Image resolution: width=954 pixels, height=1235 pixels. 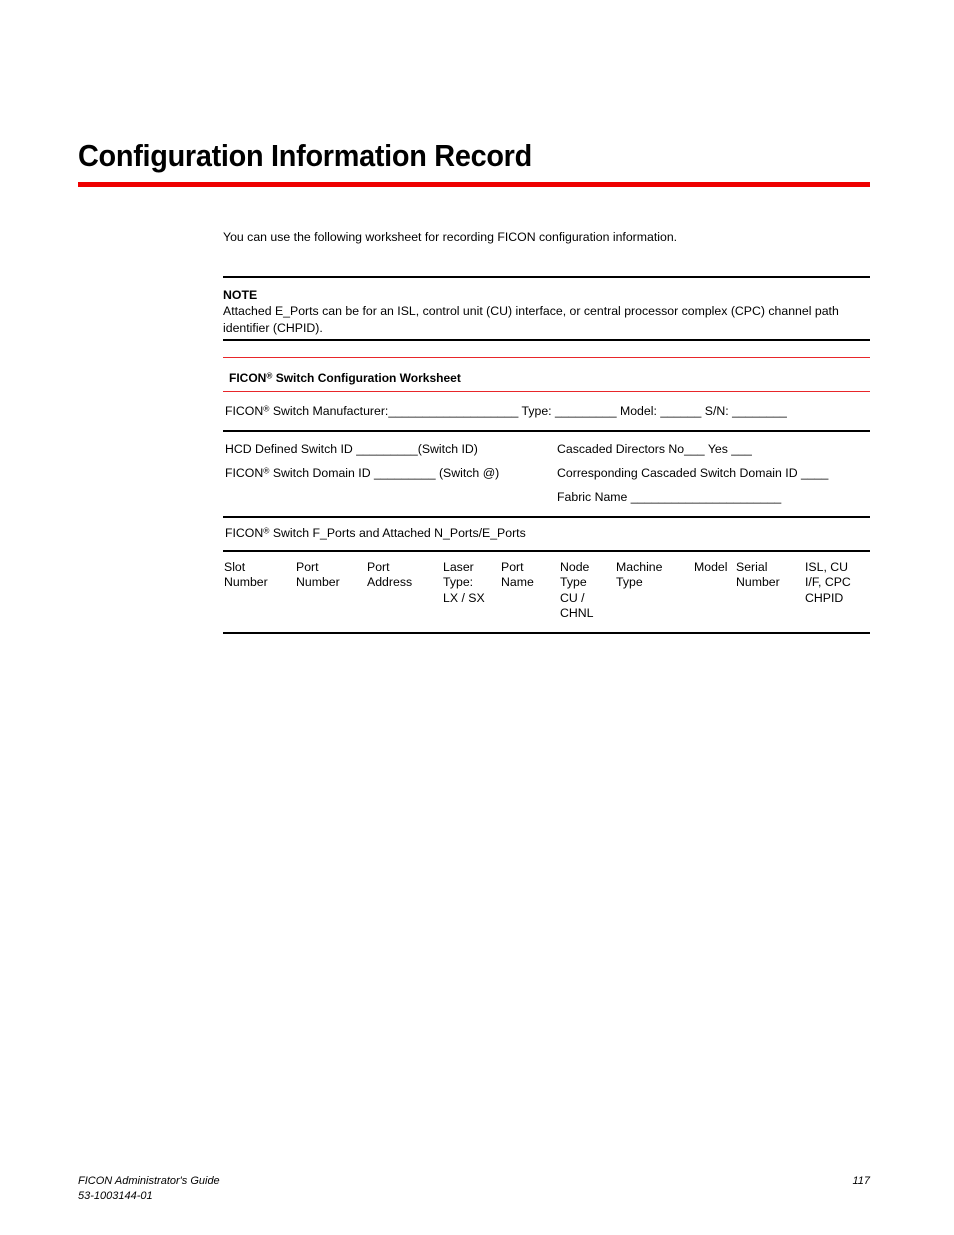 What do you see at coordinates (329, 411) in the screenshot?
I see `manufacturer-label: Switch Manufacturer:` at bounding box center [329, 411].